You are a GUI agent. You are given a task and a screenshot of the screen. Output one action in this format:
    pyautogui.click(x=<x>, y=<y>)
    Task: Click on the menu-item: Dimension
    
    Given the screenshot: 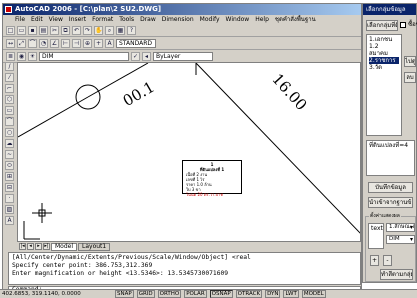 What is the action you would take?
    pyautogui.click(x=178, y=19)
    